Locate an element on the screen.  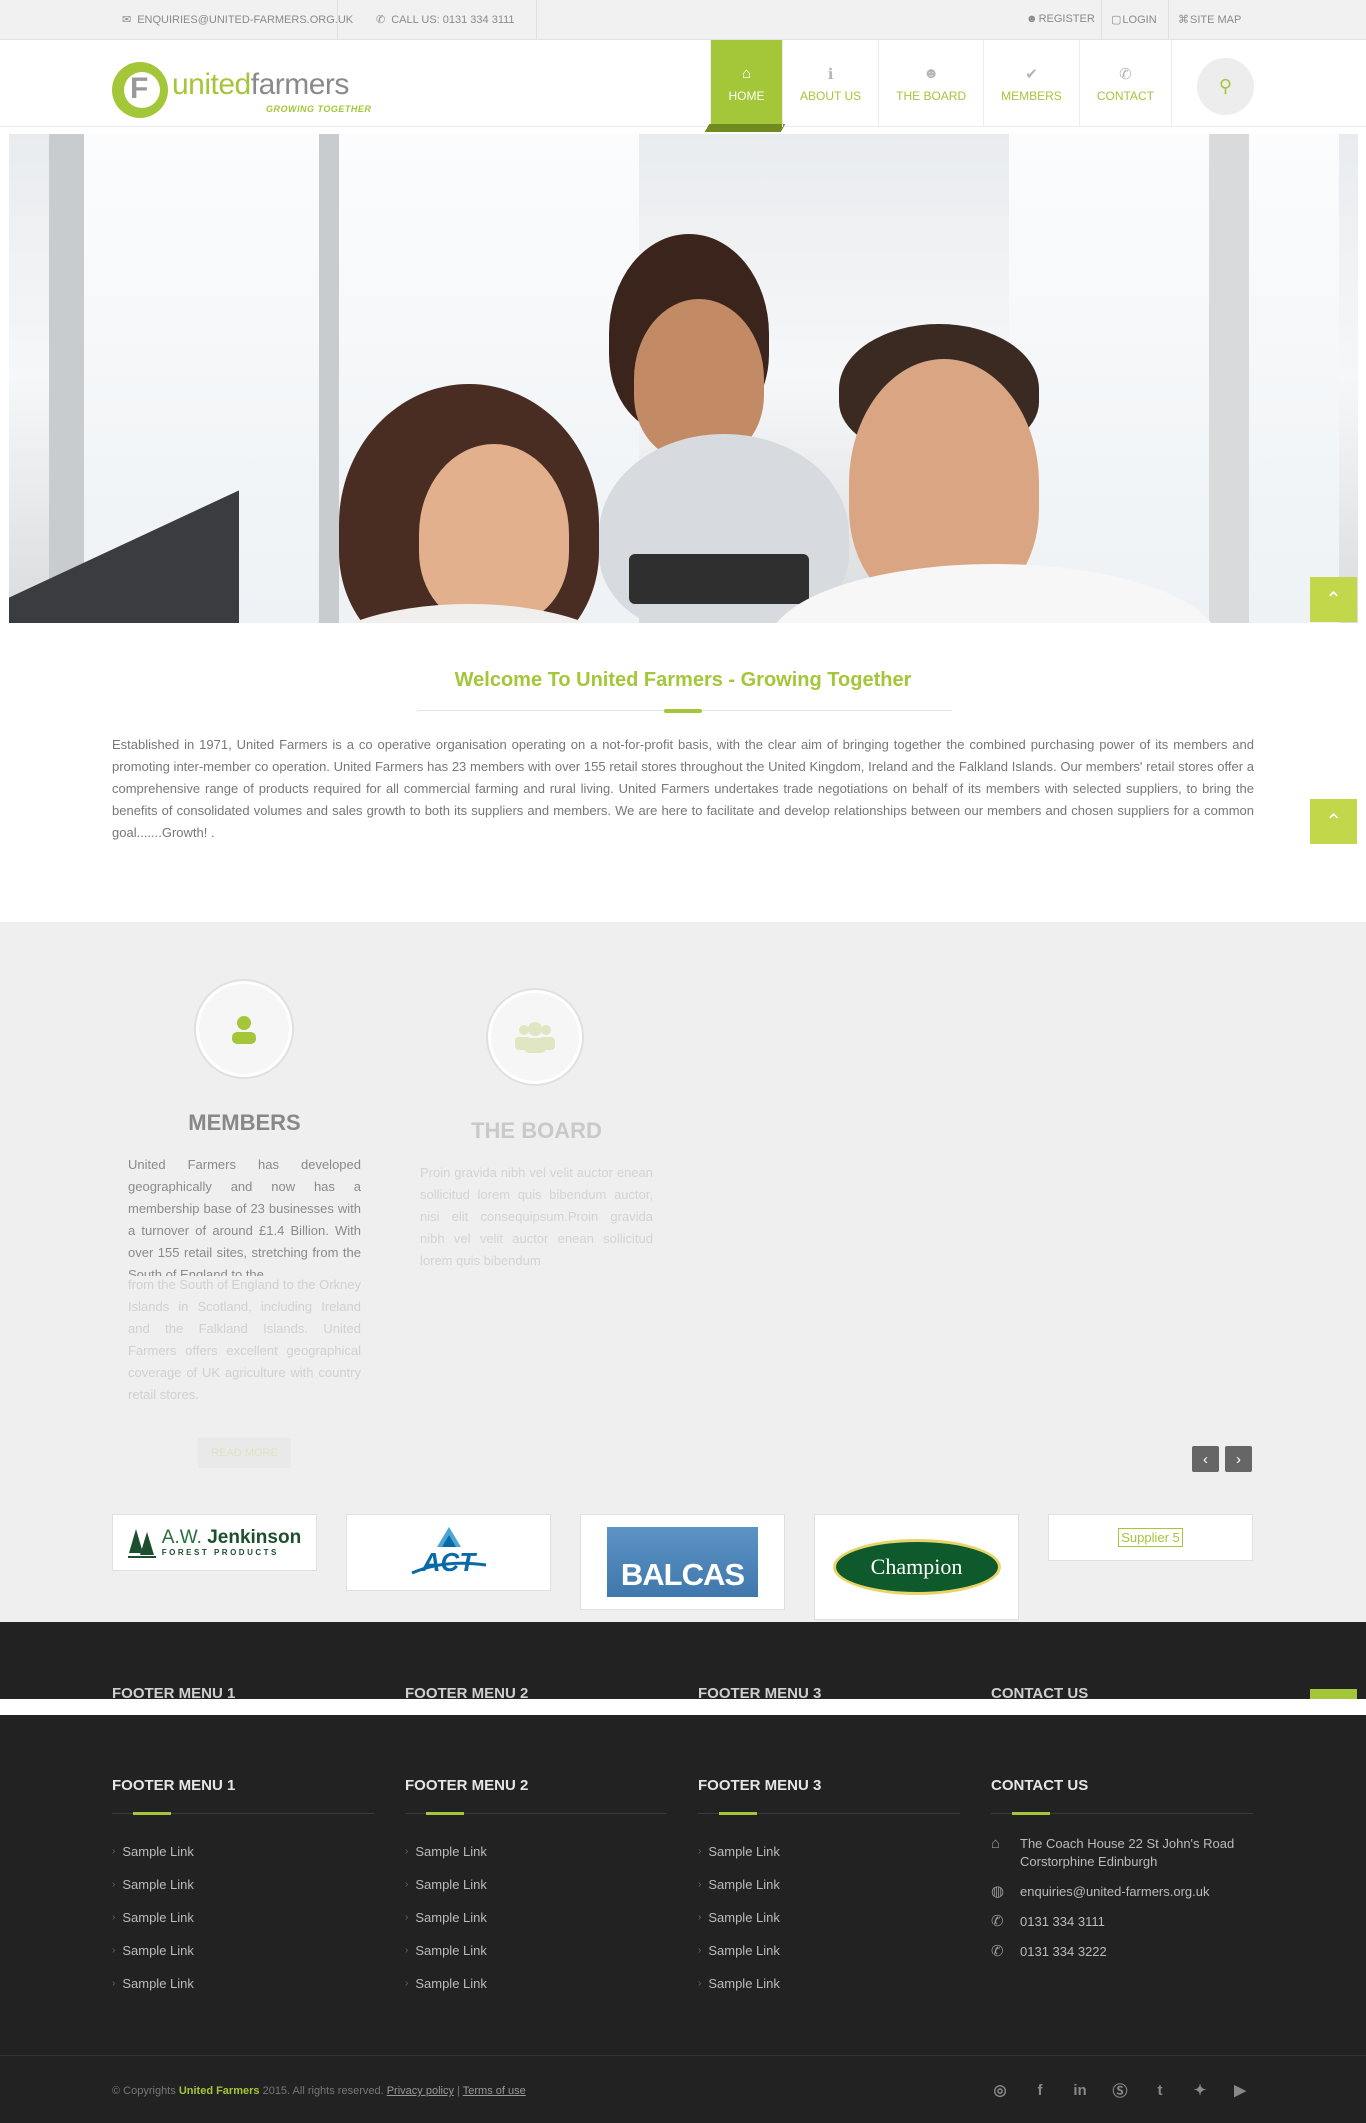
supplier-logo-balcas: BALCAS is located at coordinates (682, 1562).